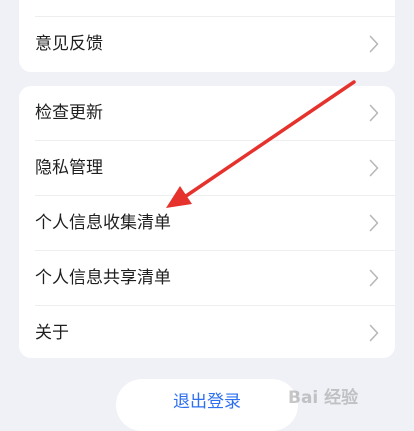 This screenshot has height=431, width=414. Describe the element at coordinates (52, 333) in the screenshot. I see `settings-item-label: 关于` at that location.